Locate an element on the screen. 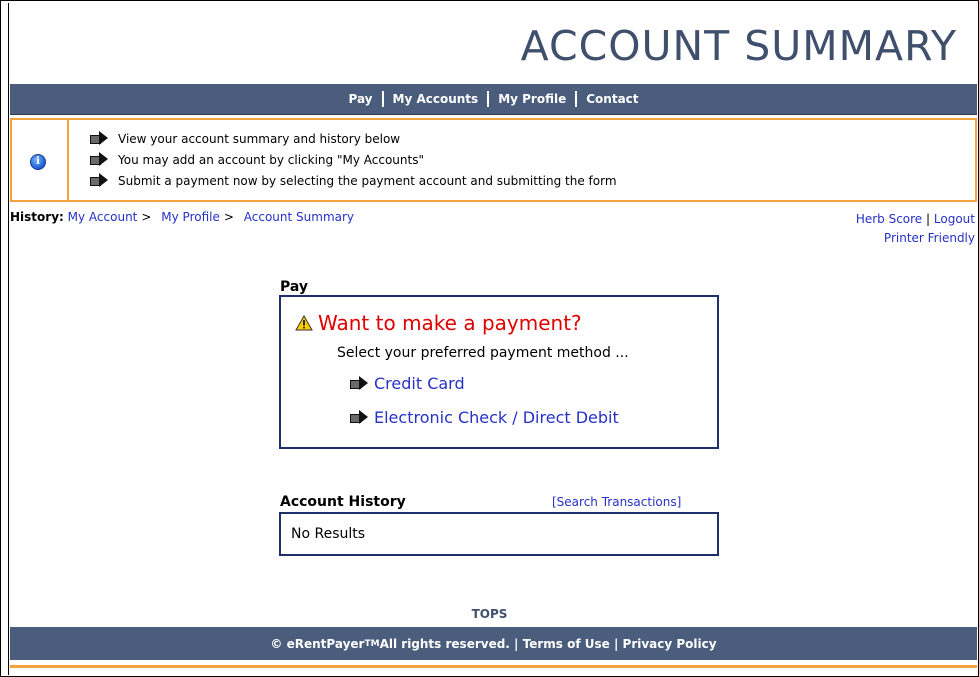 This screenshot has width=979, height=677. search-transactions: [Search Transactions] is located at coordinates (616, 502).